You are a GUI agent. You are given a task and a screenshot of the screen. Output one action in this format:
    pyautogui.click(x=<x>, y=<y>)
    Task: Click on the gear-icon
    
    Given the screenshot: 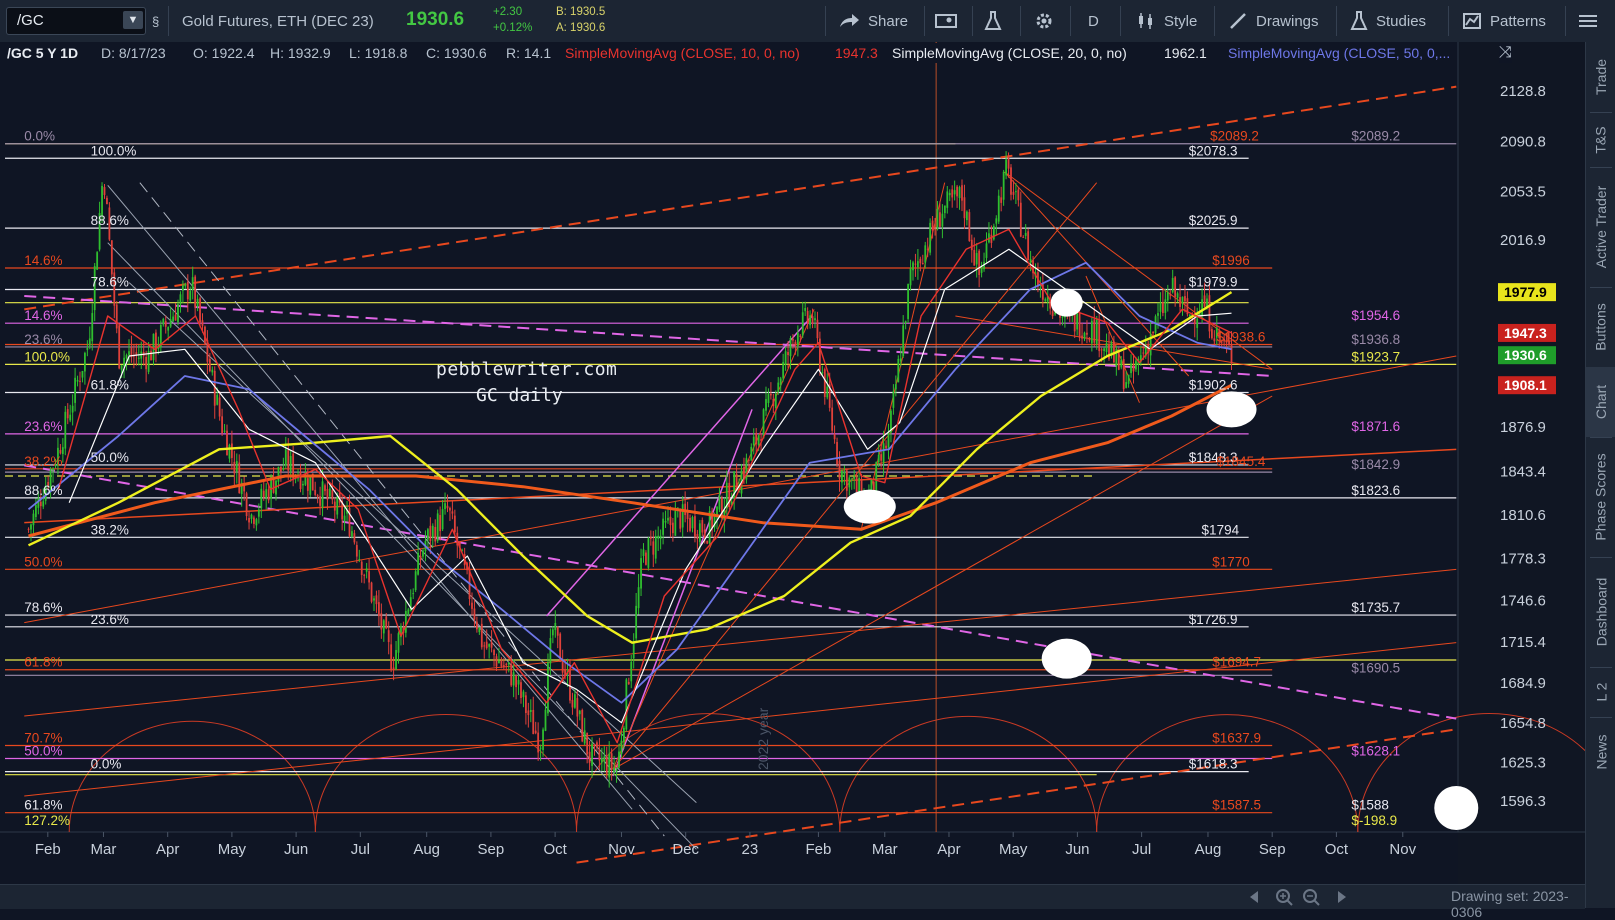 What is the action you would take?
    pyautogui.click(x=1044, y=21)
    